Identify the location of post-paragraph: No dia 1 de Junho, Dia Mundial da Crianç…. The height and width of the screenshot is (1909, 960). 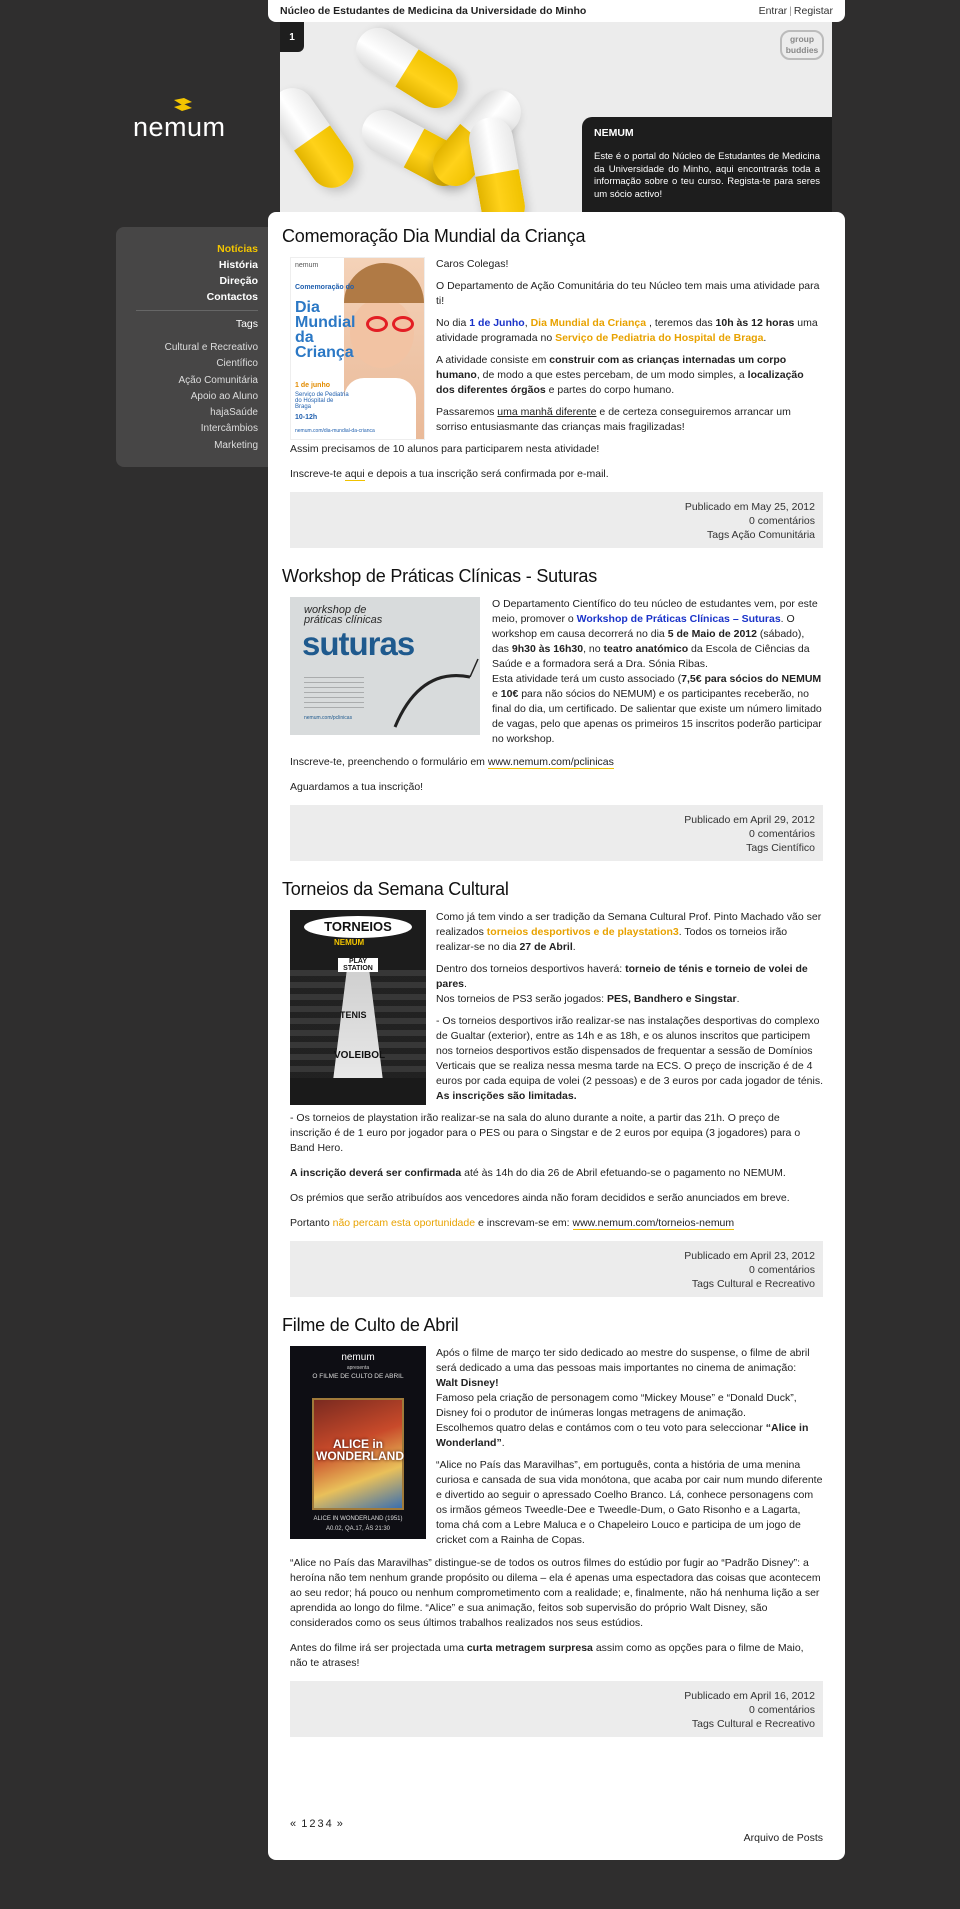
(627, 330).